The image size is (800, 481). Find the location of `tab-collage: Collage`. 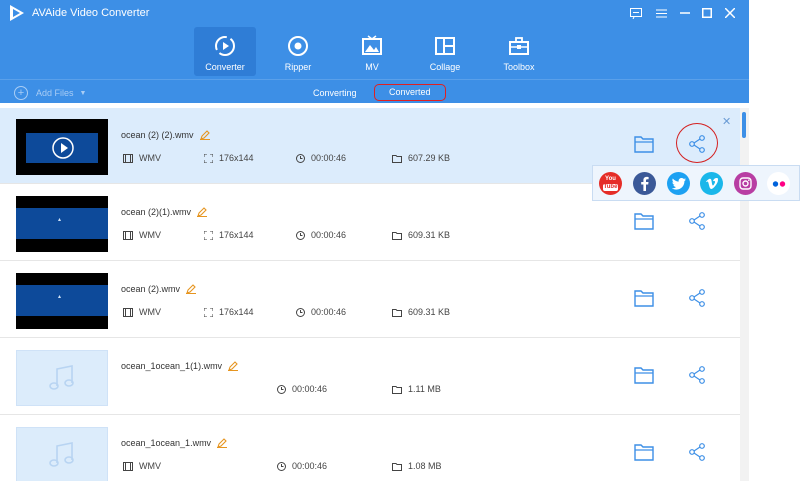

tab-collage: Collage is located at coordinates (445, 51).